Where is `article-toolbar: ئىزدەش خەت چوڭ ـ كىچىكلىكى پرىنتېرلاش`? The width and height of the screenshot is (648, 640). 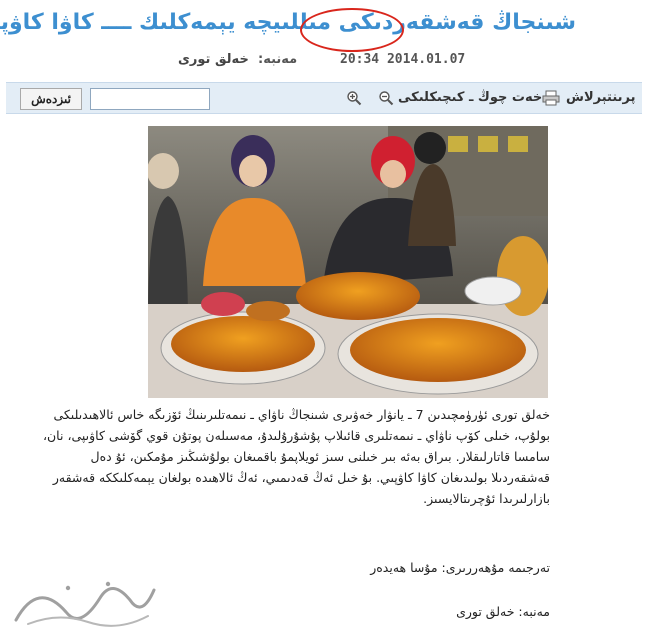 article-toolbar: ئىزدەش خەت چوڭ ـ كىچىكلىكى پرىنتېرلاش is located at coordinates (324, 98).